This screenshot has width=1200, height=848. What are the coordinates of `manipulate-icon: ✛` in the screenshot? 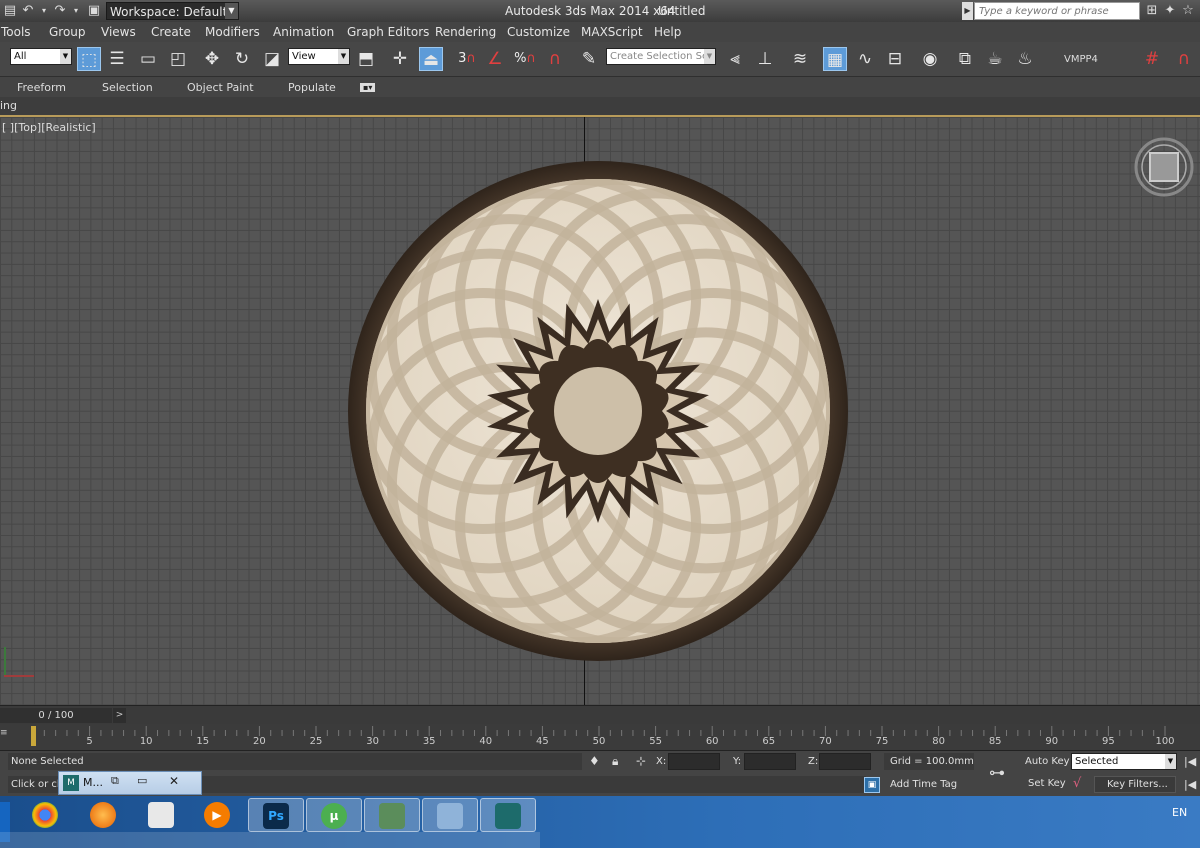 It's located at (400, 59).